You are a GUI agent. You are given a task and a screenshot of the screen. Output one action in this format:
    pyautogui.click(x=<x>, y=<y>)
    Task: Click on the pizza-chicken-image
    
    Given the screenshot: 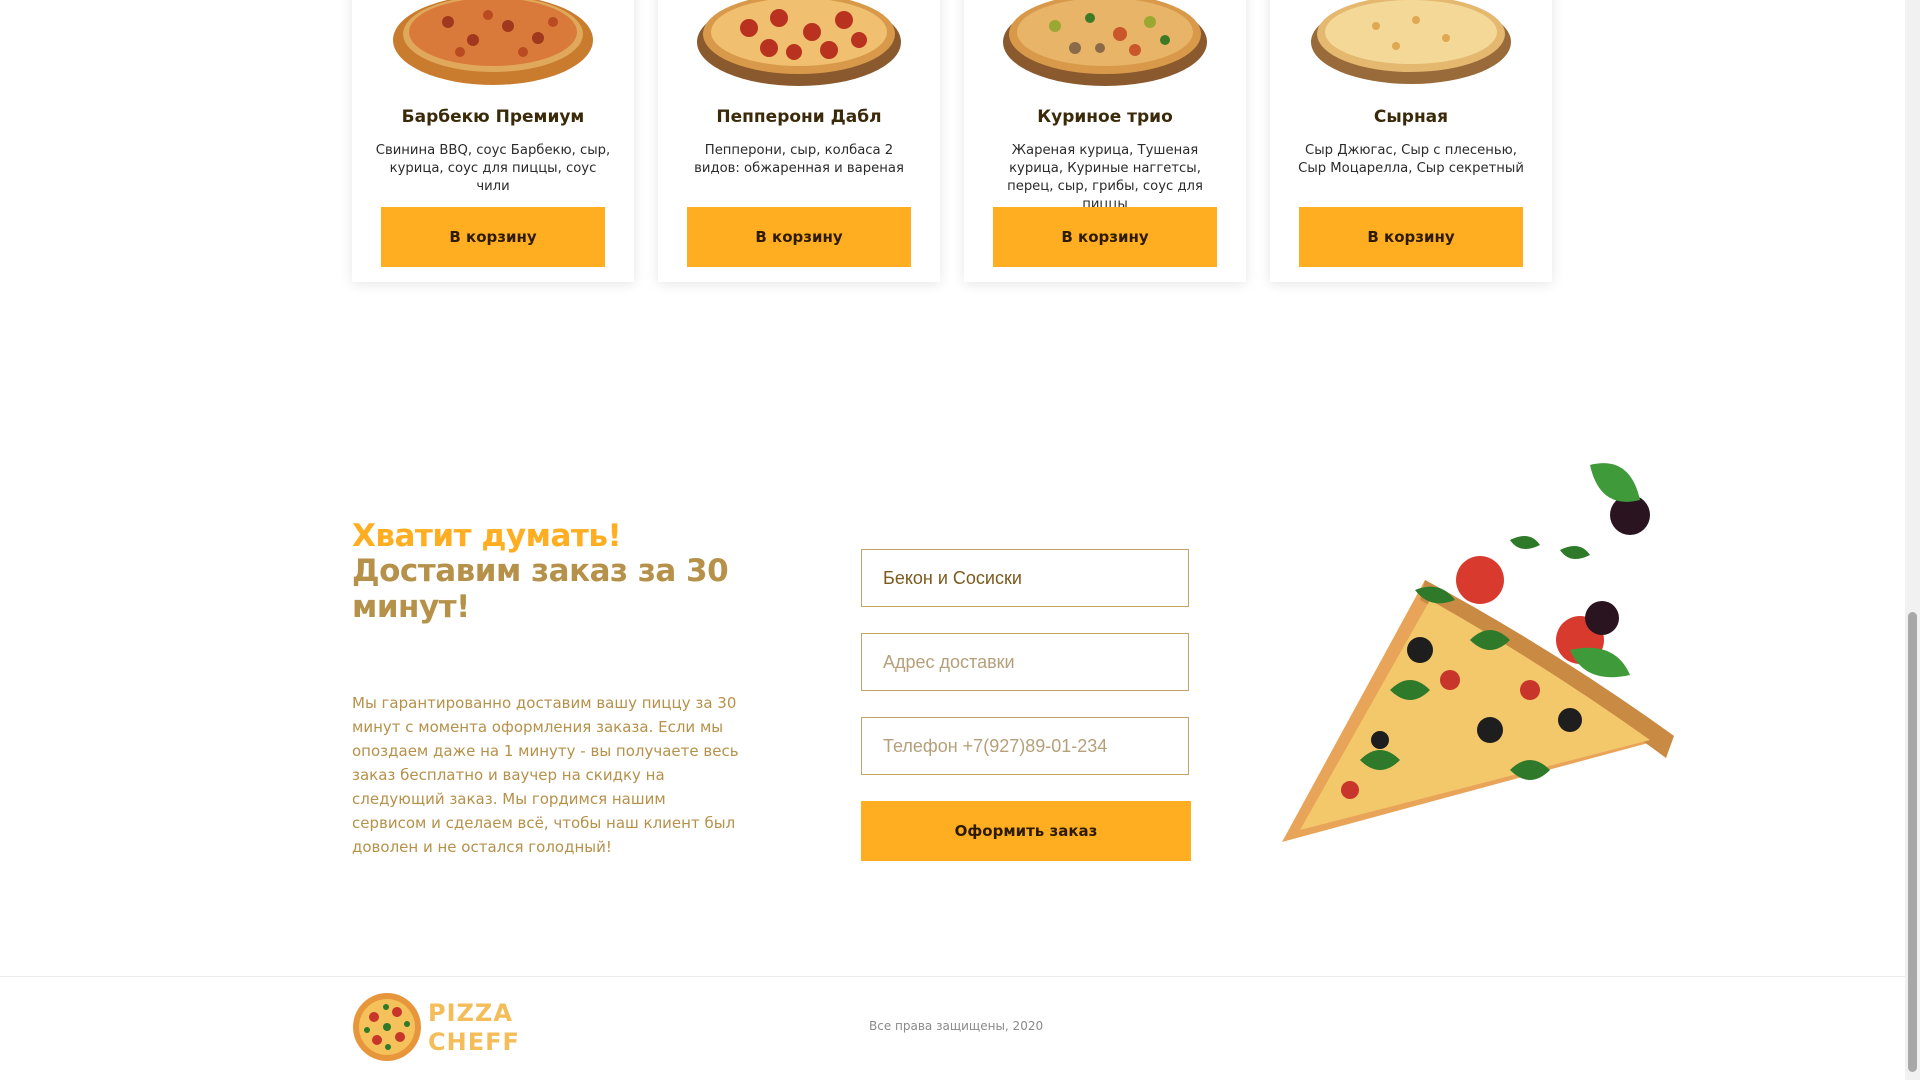 What is the action you would take?
    pyautogui.click(x=1105, y=43)
    